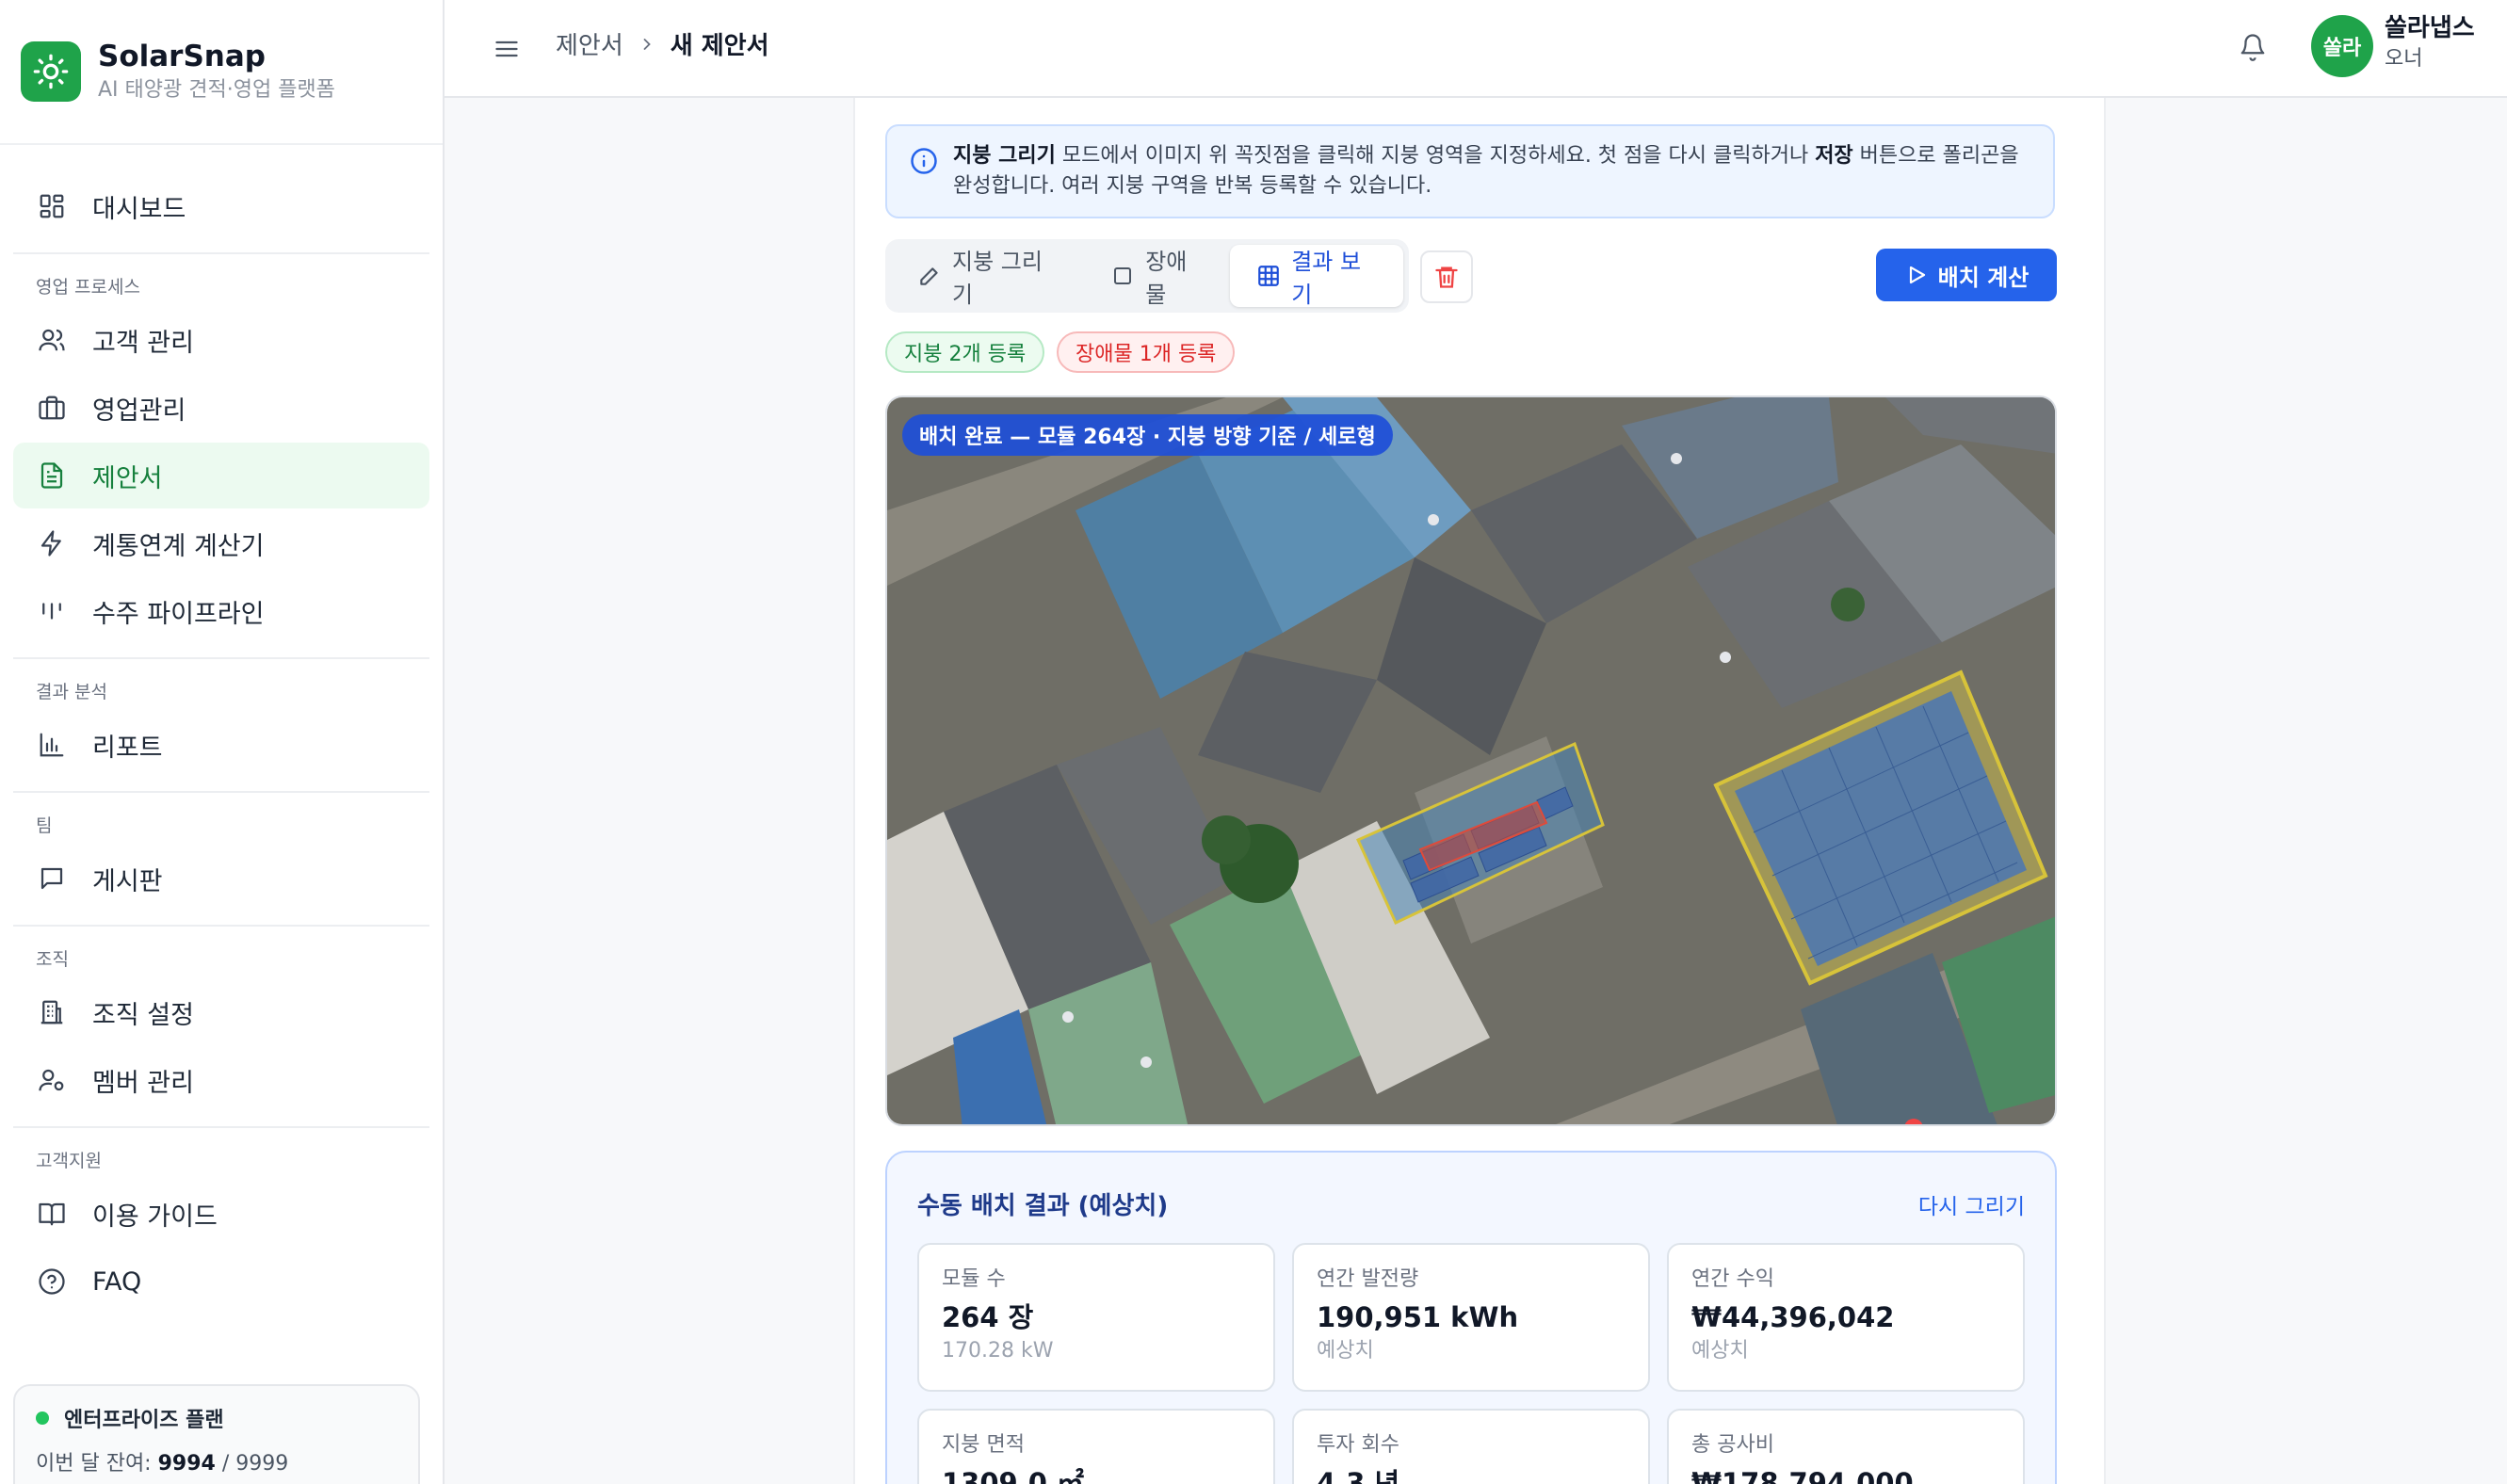 The width and height of the screenshot is (2507, 1484). What do you see at coordinates (143, 343) in the screenshot?
I see `sidebar-item-label: 고객 관리` at bounding box center [143, 343].